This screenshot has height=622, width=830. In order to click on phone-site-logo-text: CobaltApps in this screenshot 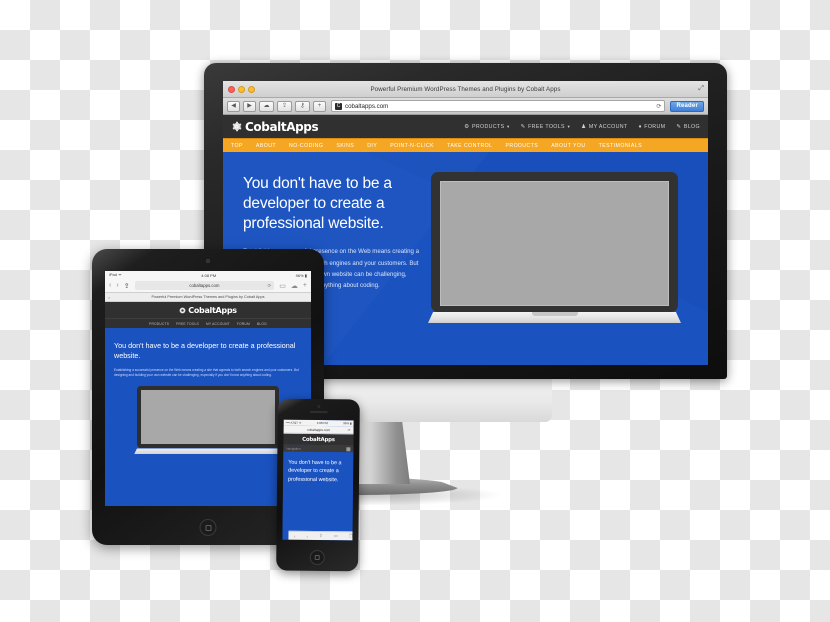, I will do `click(318, 439)`.